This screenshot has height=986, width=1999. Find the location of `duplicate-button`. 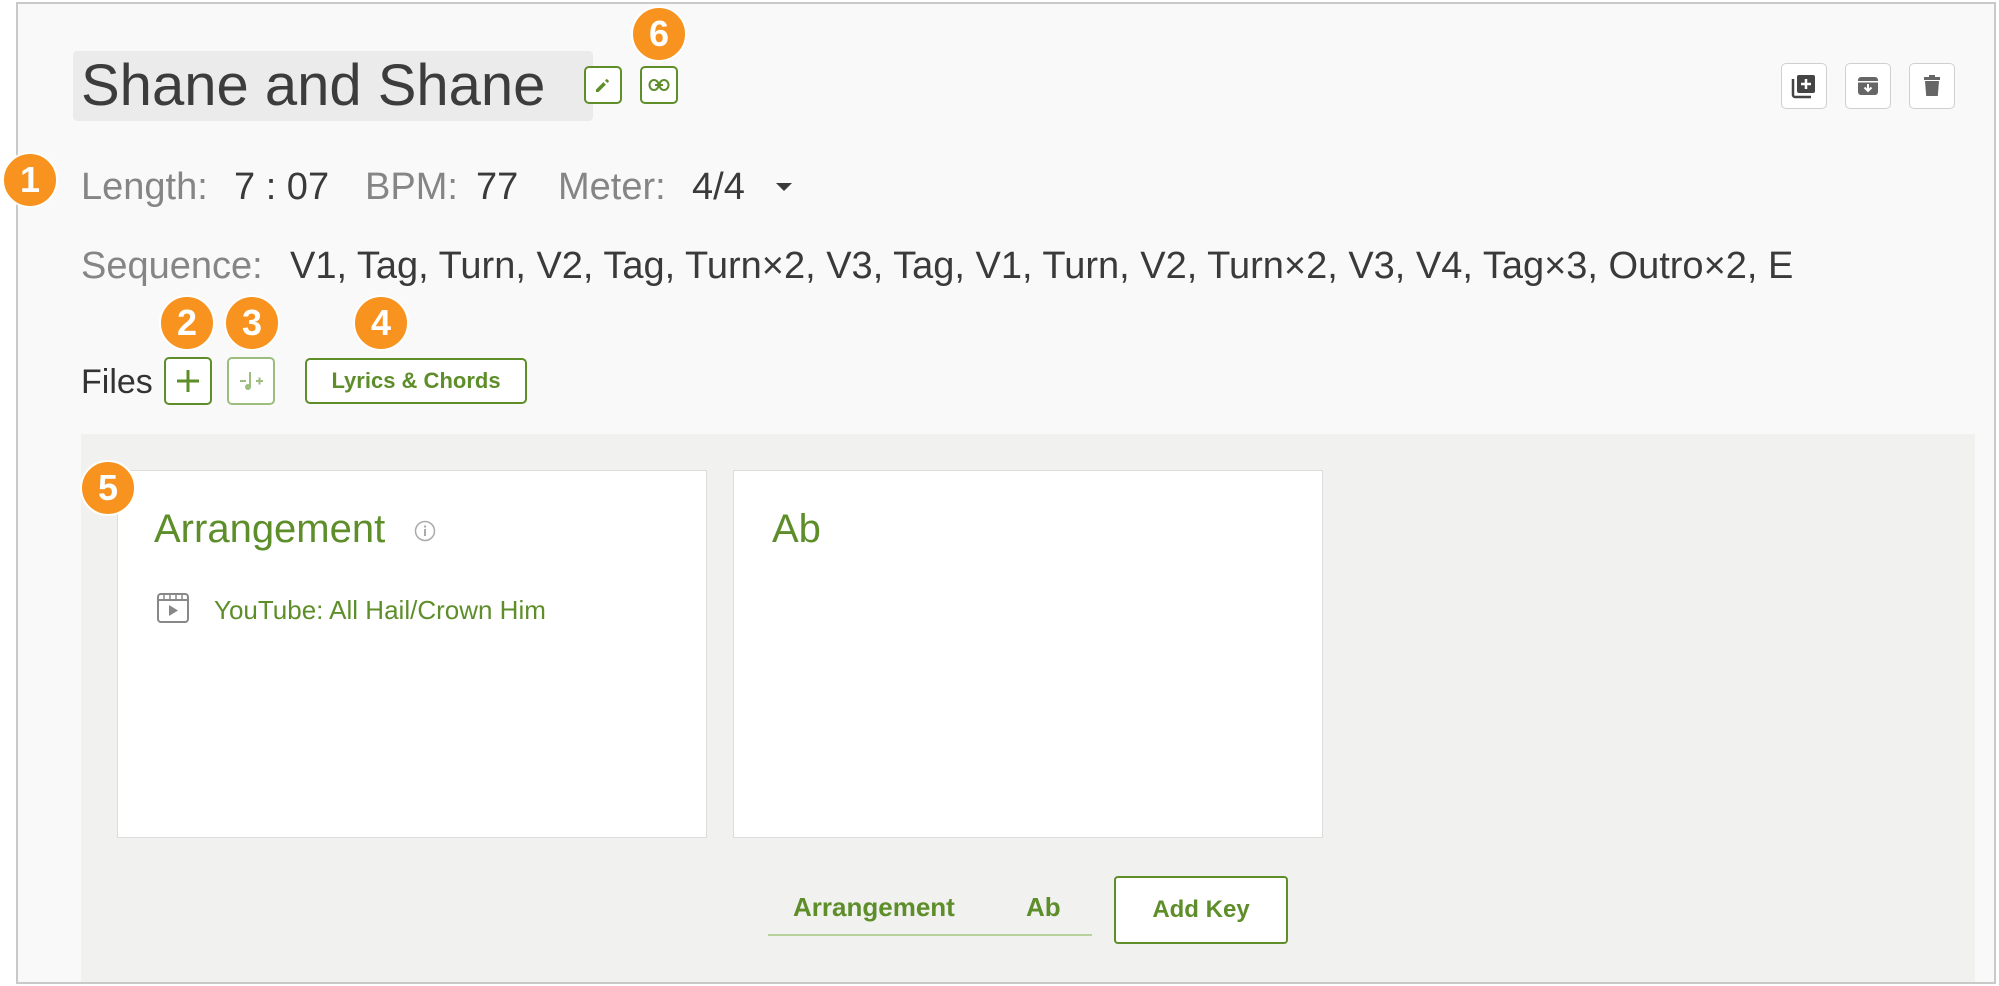

duplicate-button is located at coordinates (1804, 86).